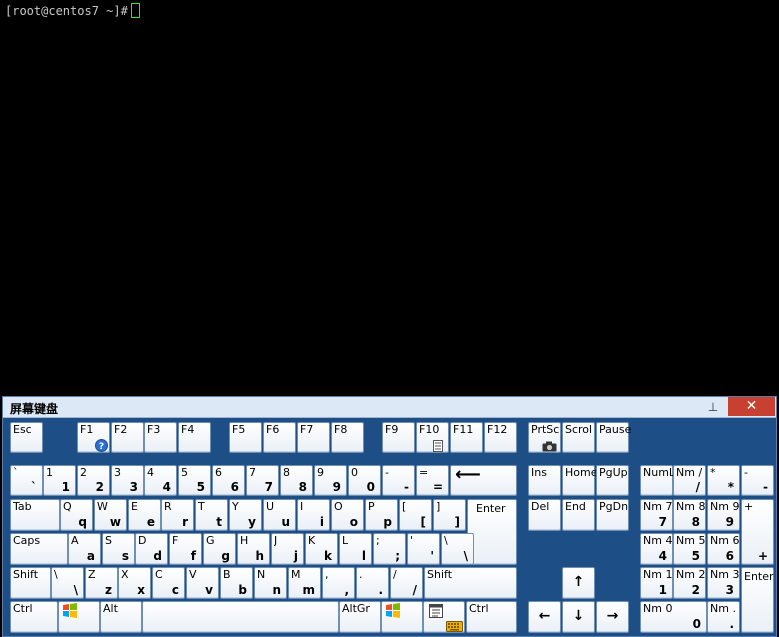  What do you see at coordinates (612, 515) in the screenshot?
I see `key-pgdn: PgDn` at bounding box center [612, 515].